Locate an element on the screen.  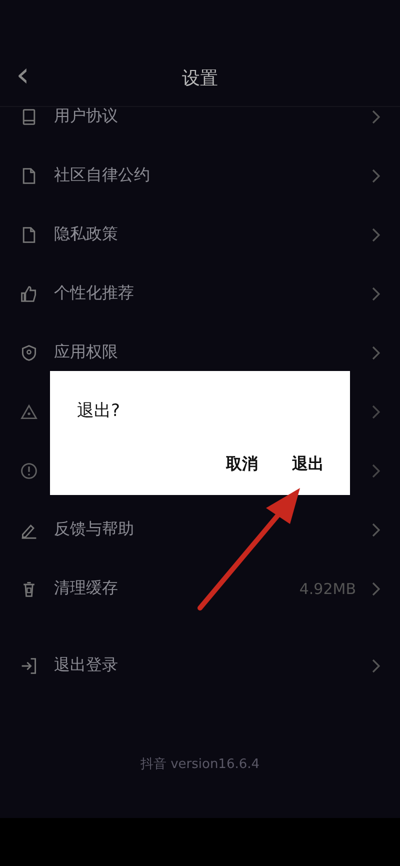
setting-label: 清理缓存 is located at coordinates (86, 588).